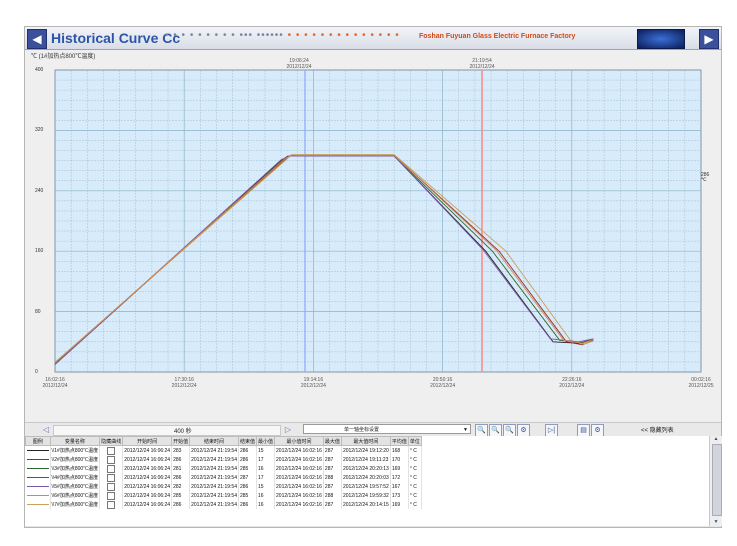 This screenshot has width=737, height=546. What do you see at coordinates (224, 35) in the screenshot?
I see `dots-blue: • • • • • • • • • ••• ••••••` at bounding box center [224, 35].